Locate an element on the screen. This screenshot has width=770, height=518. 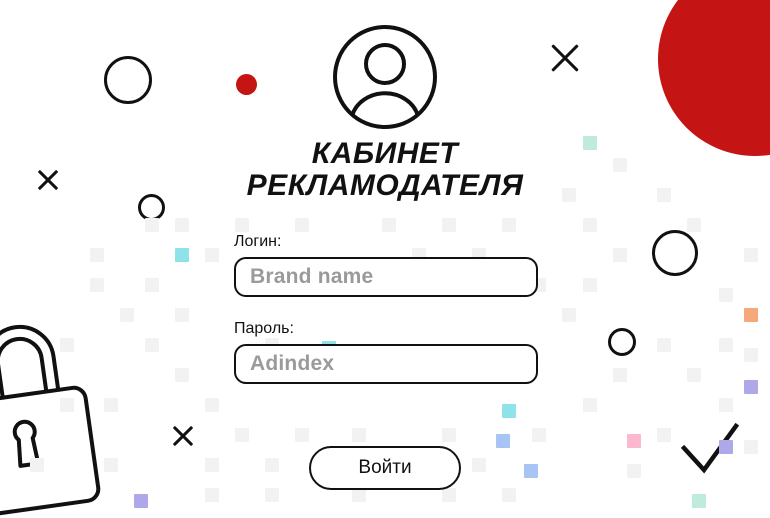
submit-row: Войти is located at coordinates (385, 468).